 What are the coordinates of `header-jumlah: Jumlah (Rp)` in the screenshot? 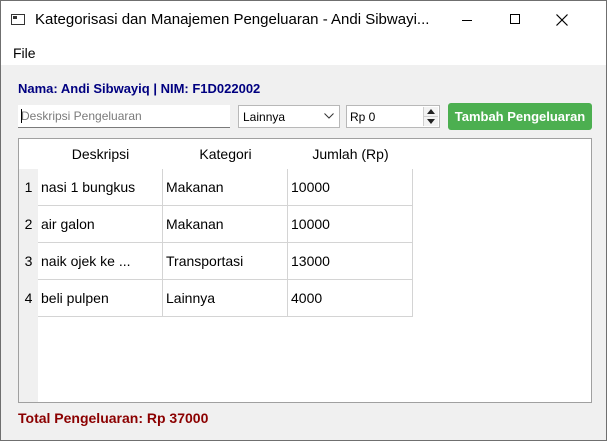 It's located at (350, 154).